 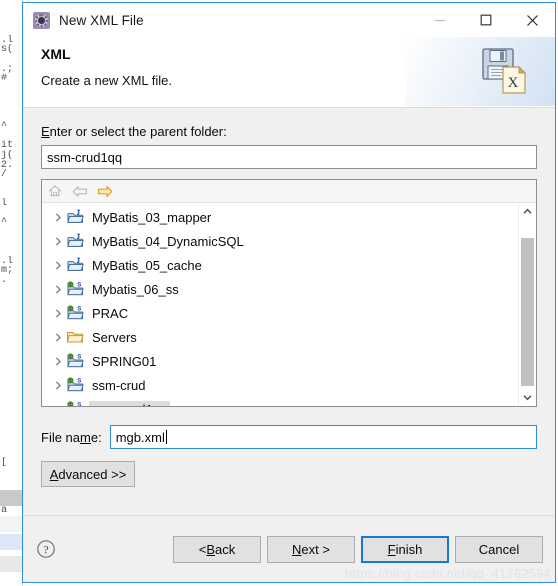 I want to click on file-name-label: File name:, so click(x=71, y=437).